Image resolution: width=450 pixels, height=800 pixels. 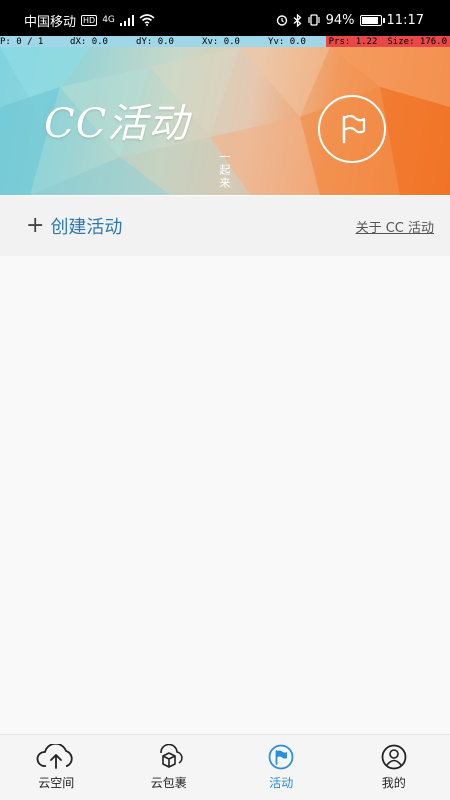 I want to click on user-icon, so click(x=394, y=757).